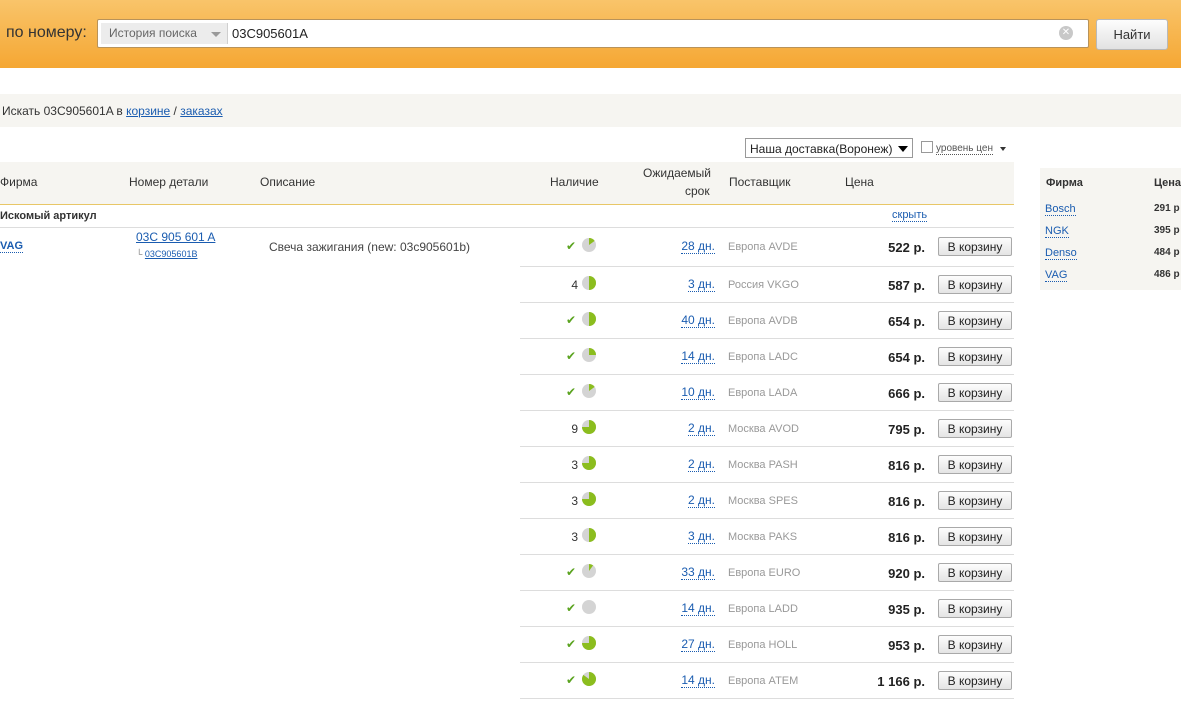  I want to click on sidebar-price-header: Цена, so click(1167, 183).